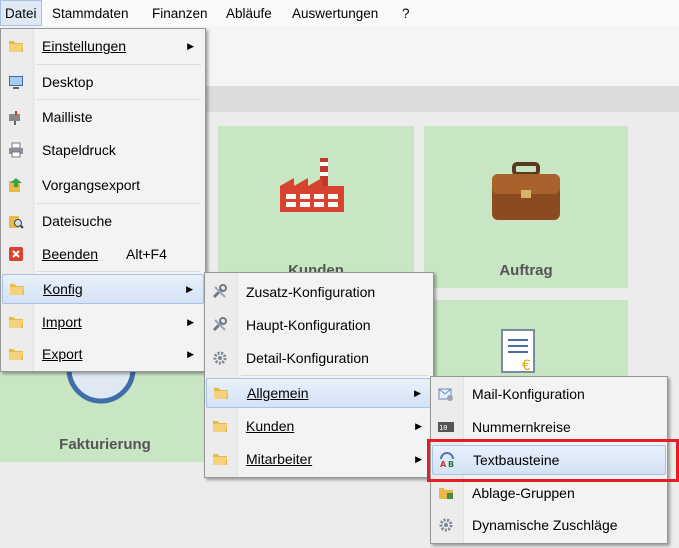 This screenshot has height=548, width=679. What do you see at coordinates (103, 221) in the screenshot?
I see `menu-item-dateisuche: Dateisuche` at bounding box center [103, 221].